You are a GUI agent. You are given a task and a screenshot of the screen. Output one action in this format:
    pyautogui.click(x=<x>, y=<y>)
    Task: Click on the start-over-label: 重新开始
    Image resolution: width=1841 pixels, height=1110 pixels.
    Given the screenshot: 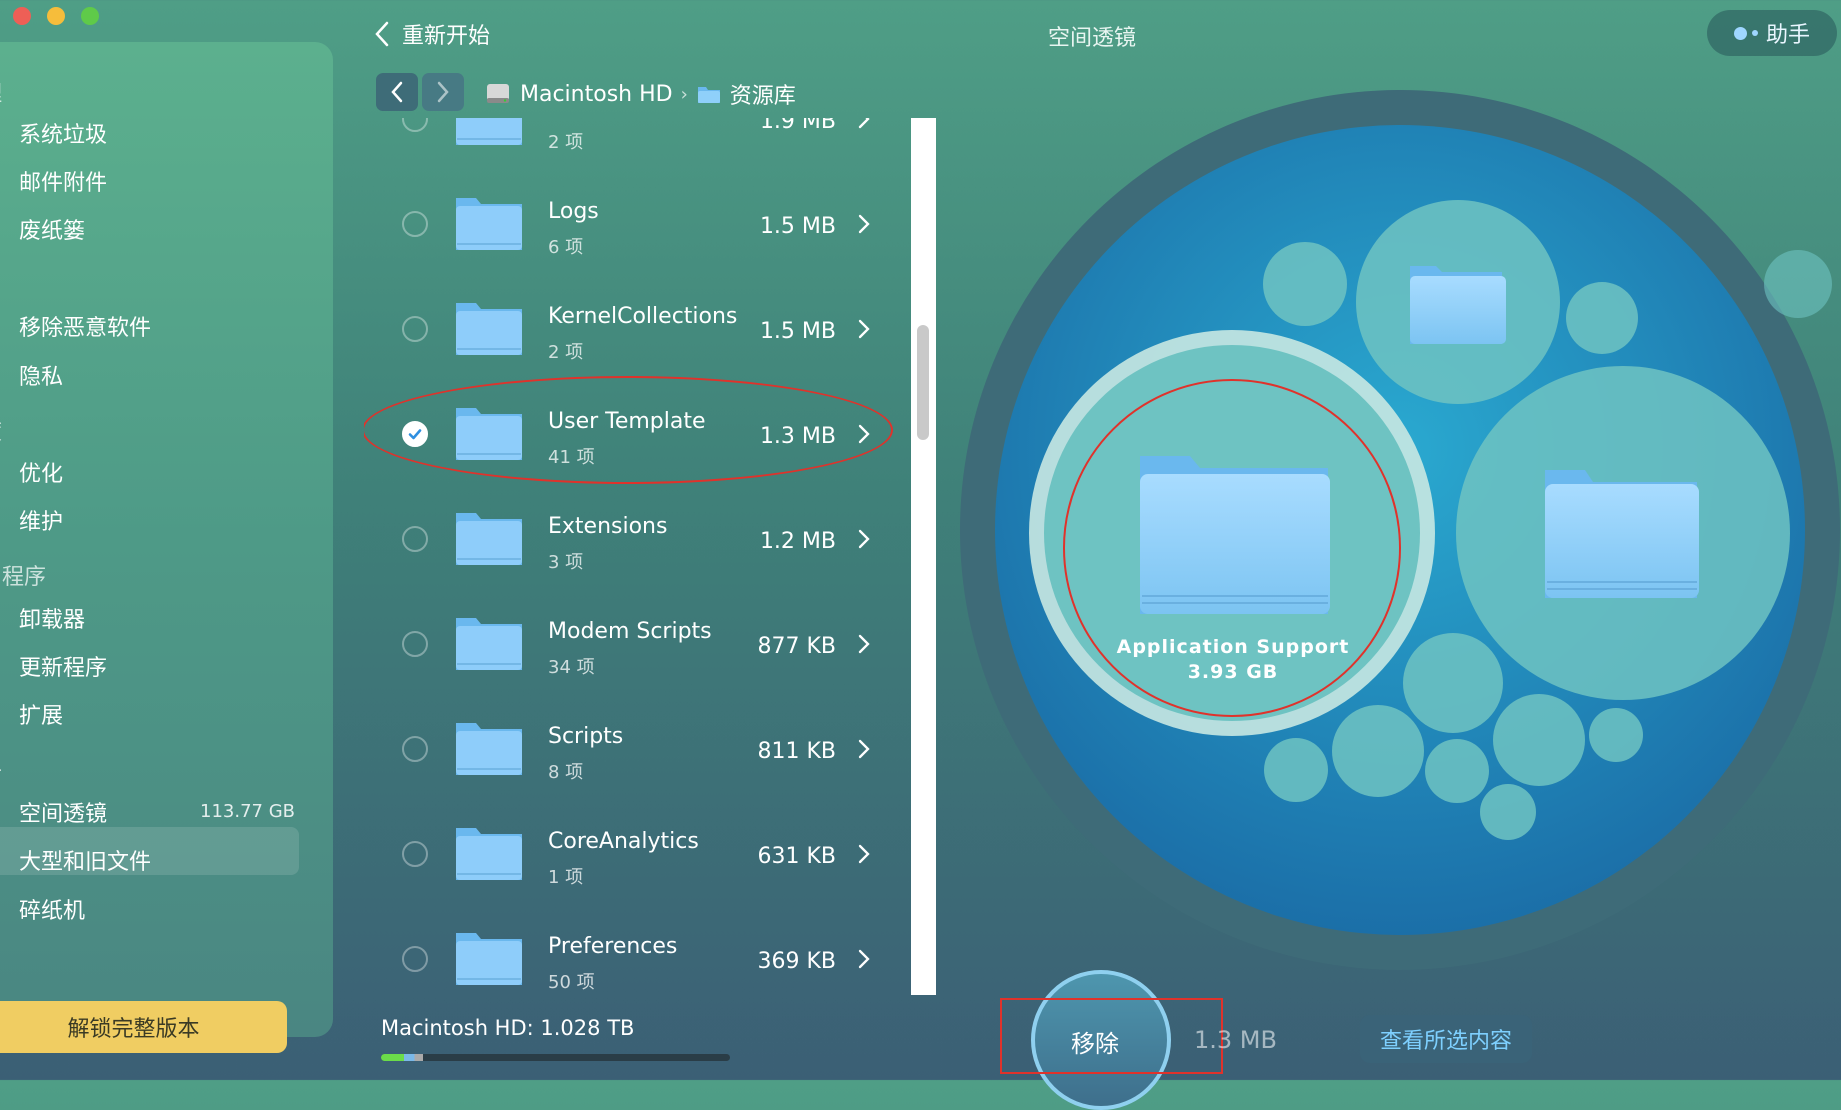 What is the action you would take?
    pyautogui.click(x=446, y=36)
    